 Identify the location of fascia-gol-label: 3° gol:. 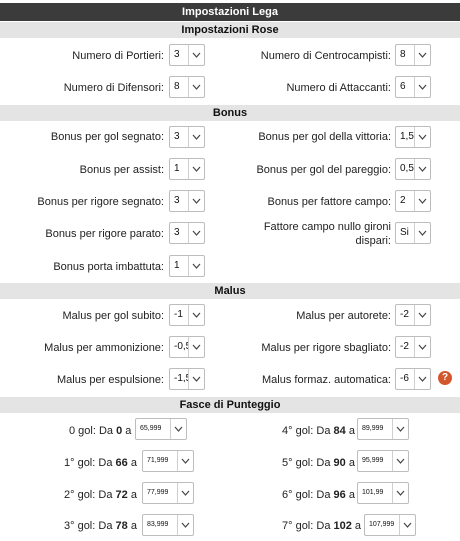
(80, 526).